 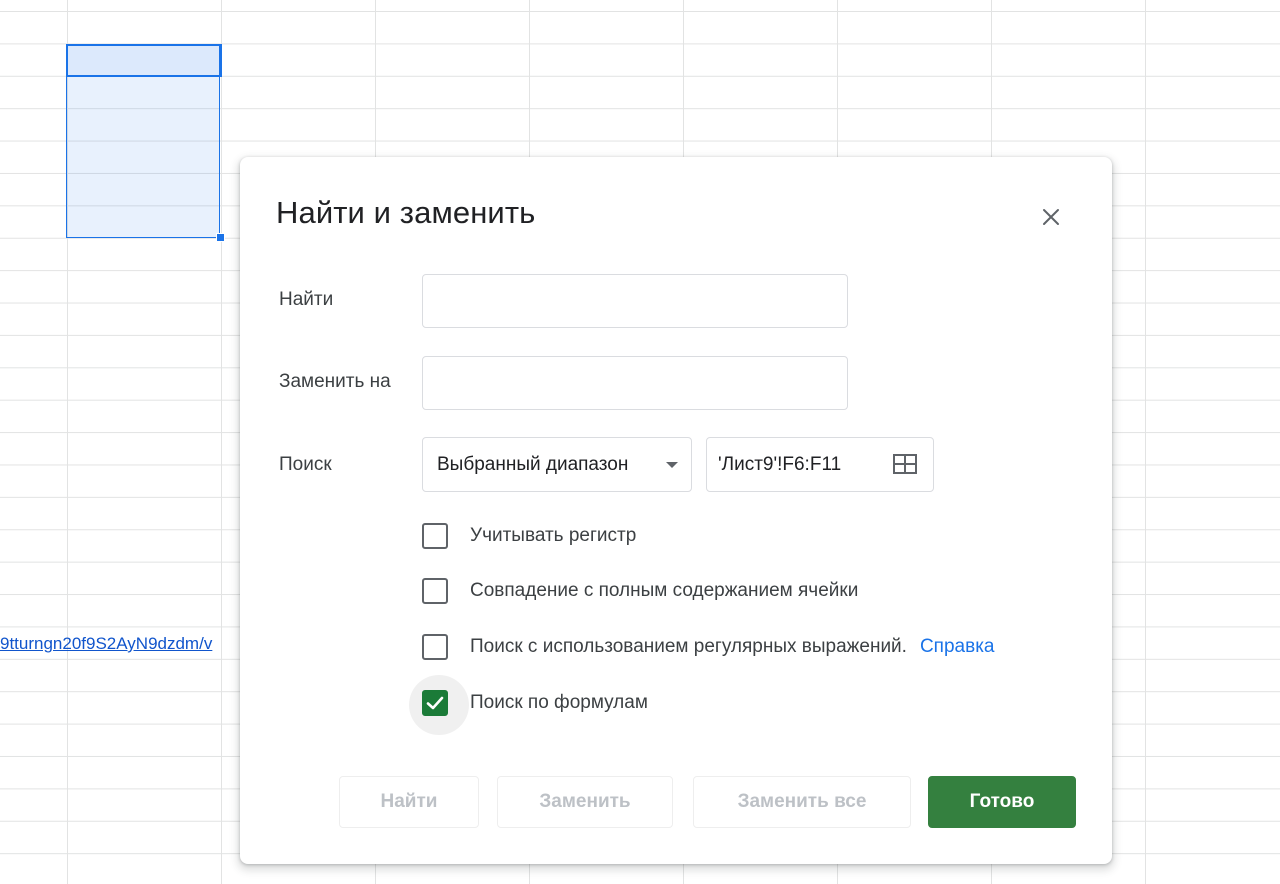 What do you see at coordinates (585, 802) in the screenshot?
I see `replace-button: Заменить` at bounding box center [585, 802].